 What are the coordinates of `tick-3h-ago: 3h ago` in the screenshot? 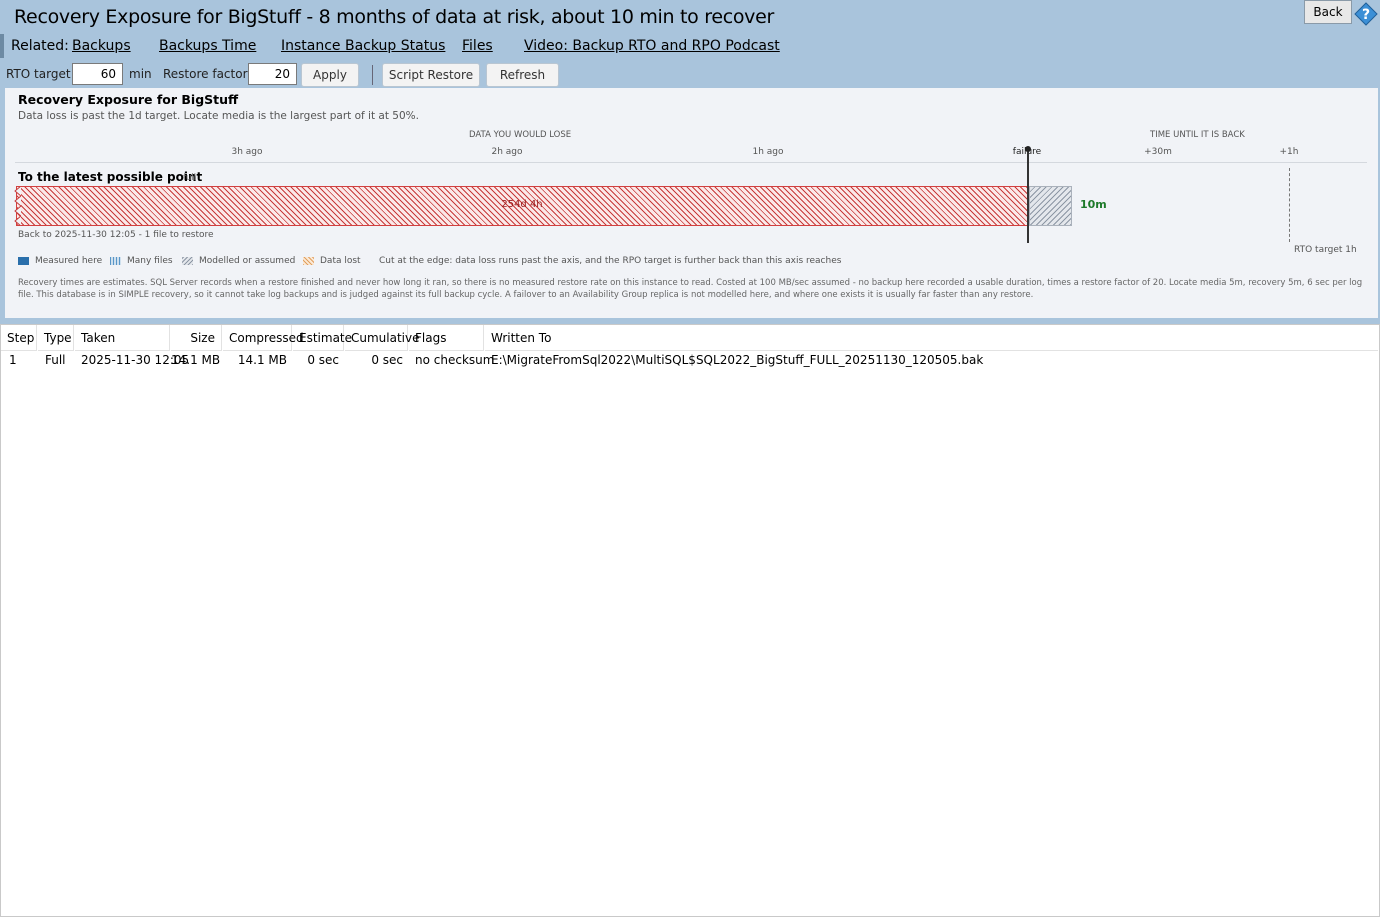 It's located at (247, 152).